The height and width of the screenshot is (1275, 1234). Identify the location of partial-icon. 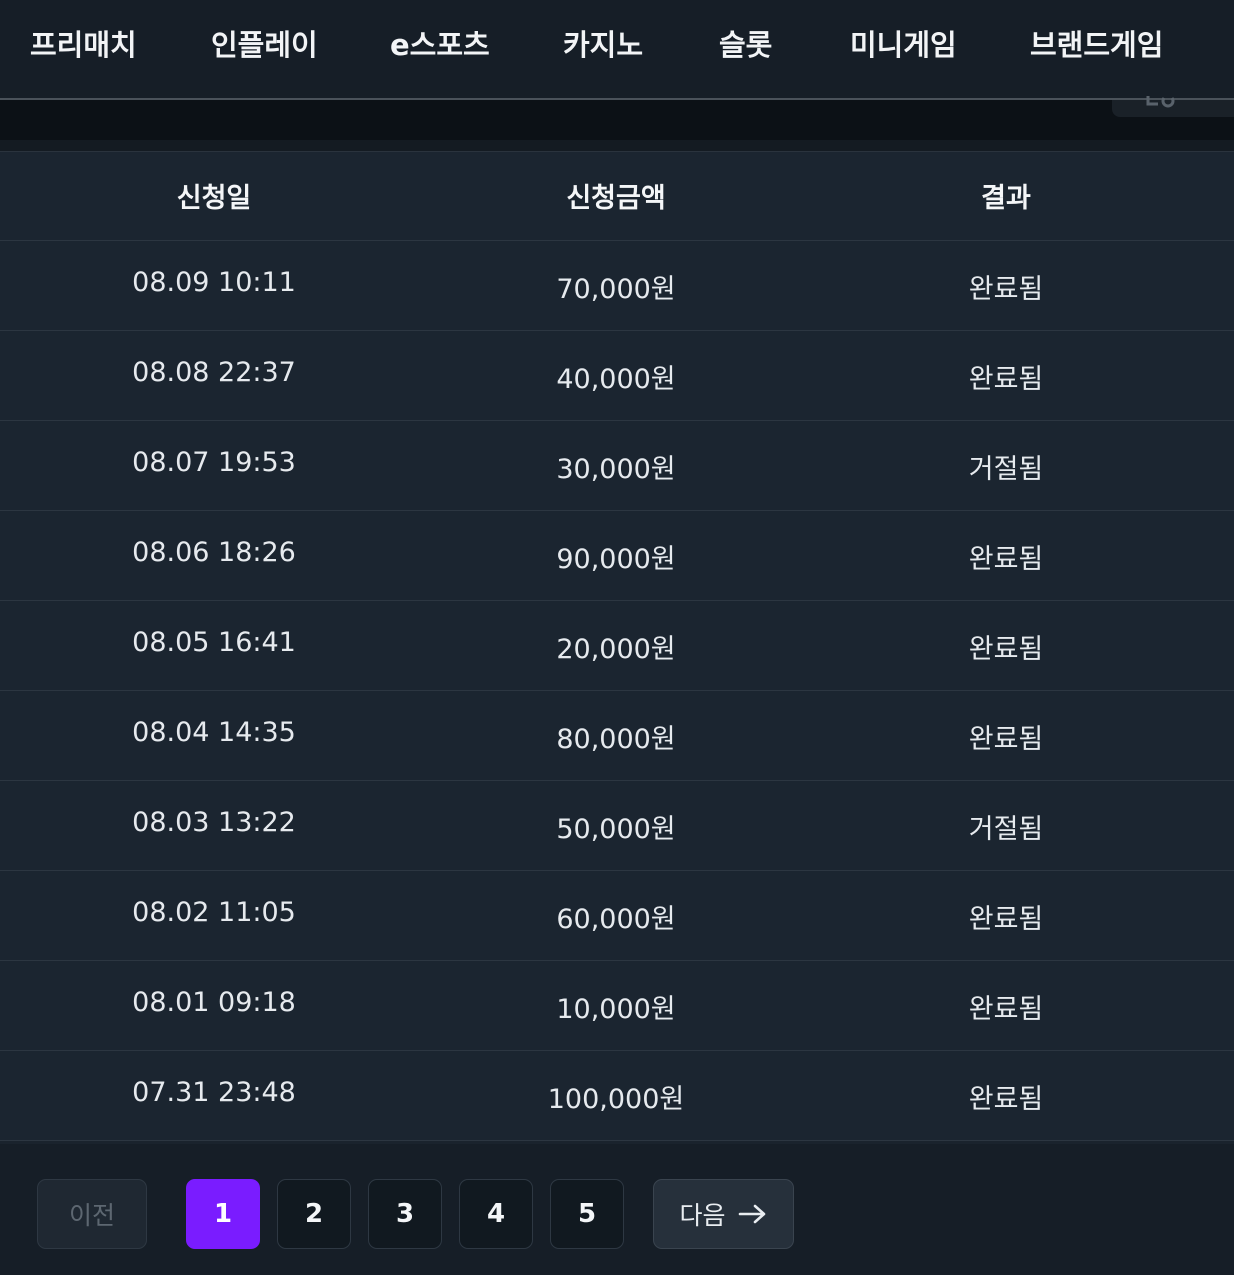
(1161, 102).